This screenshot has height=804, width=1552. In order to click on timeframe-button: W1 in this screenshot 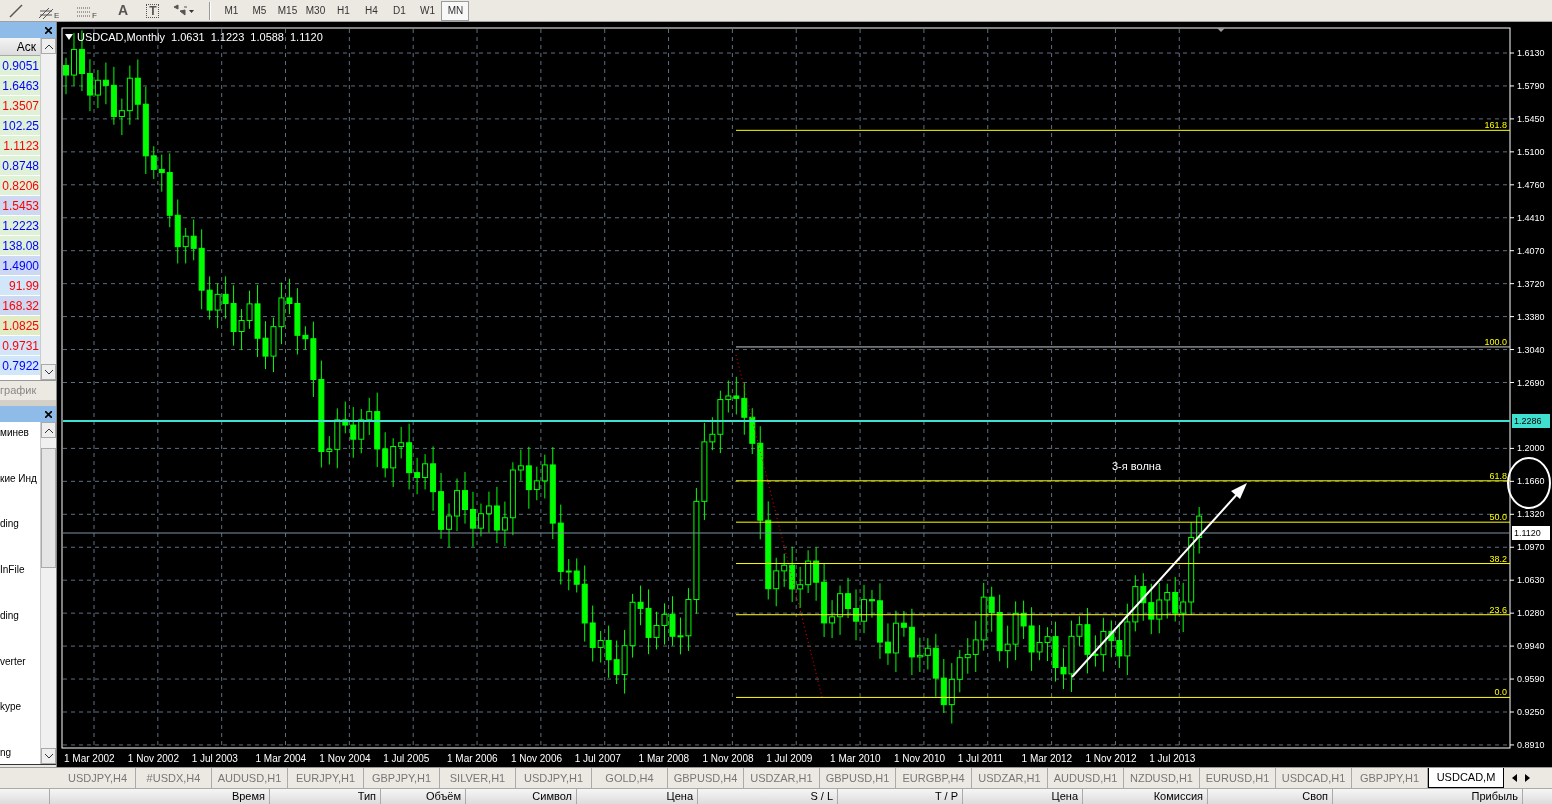, I will do `click(427, 10)`.